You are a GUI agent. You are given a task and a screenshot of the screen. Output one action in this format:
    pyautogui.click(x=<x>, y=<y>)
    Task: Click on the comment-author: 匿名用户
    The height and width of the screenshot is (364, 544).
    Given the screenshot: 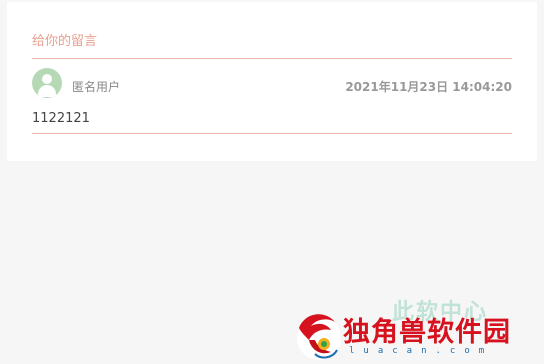 What is the action you would take?
    pyautogui.click(x=96, y=87)
    